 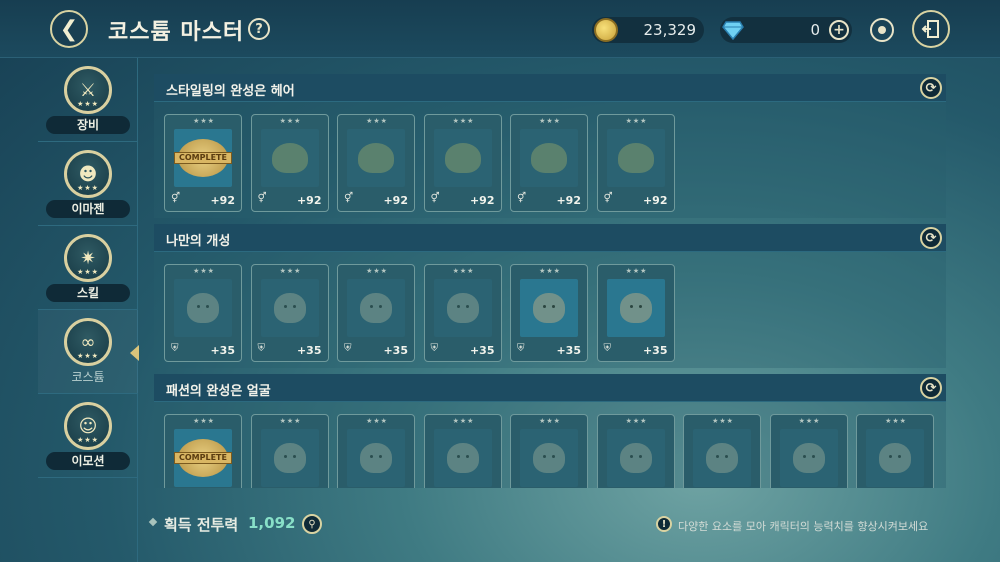 I want to click on section-title: 나만의 개성, so click(x=198, y=241).